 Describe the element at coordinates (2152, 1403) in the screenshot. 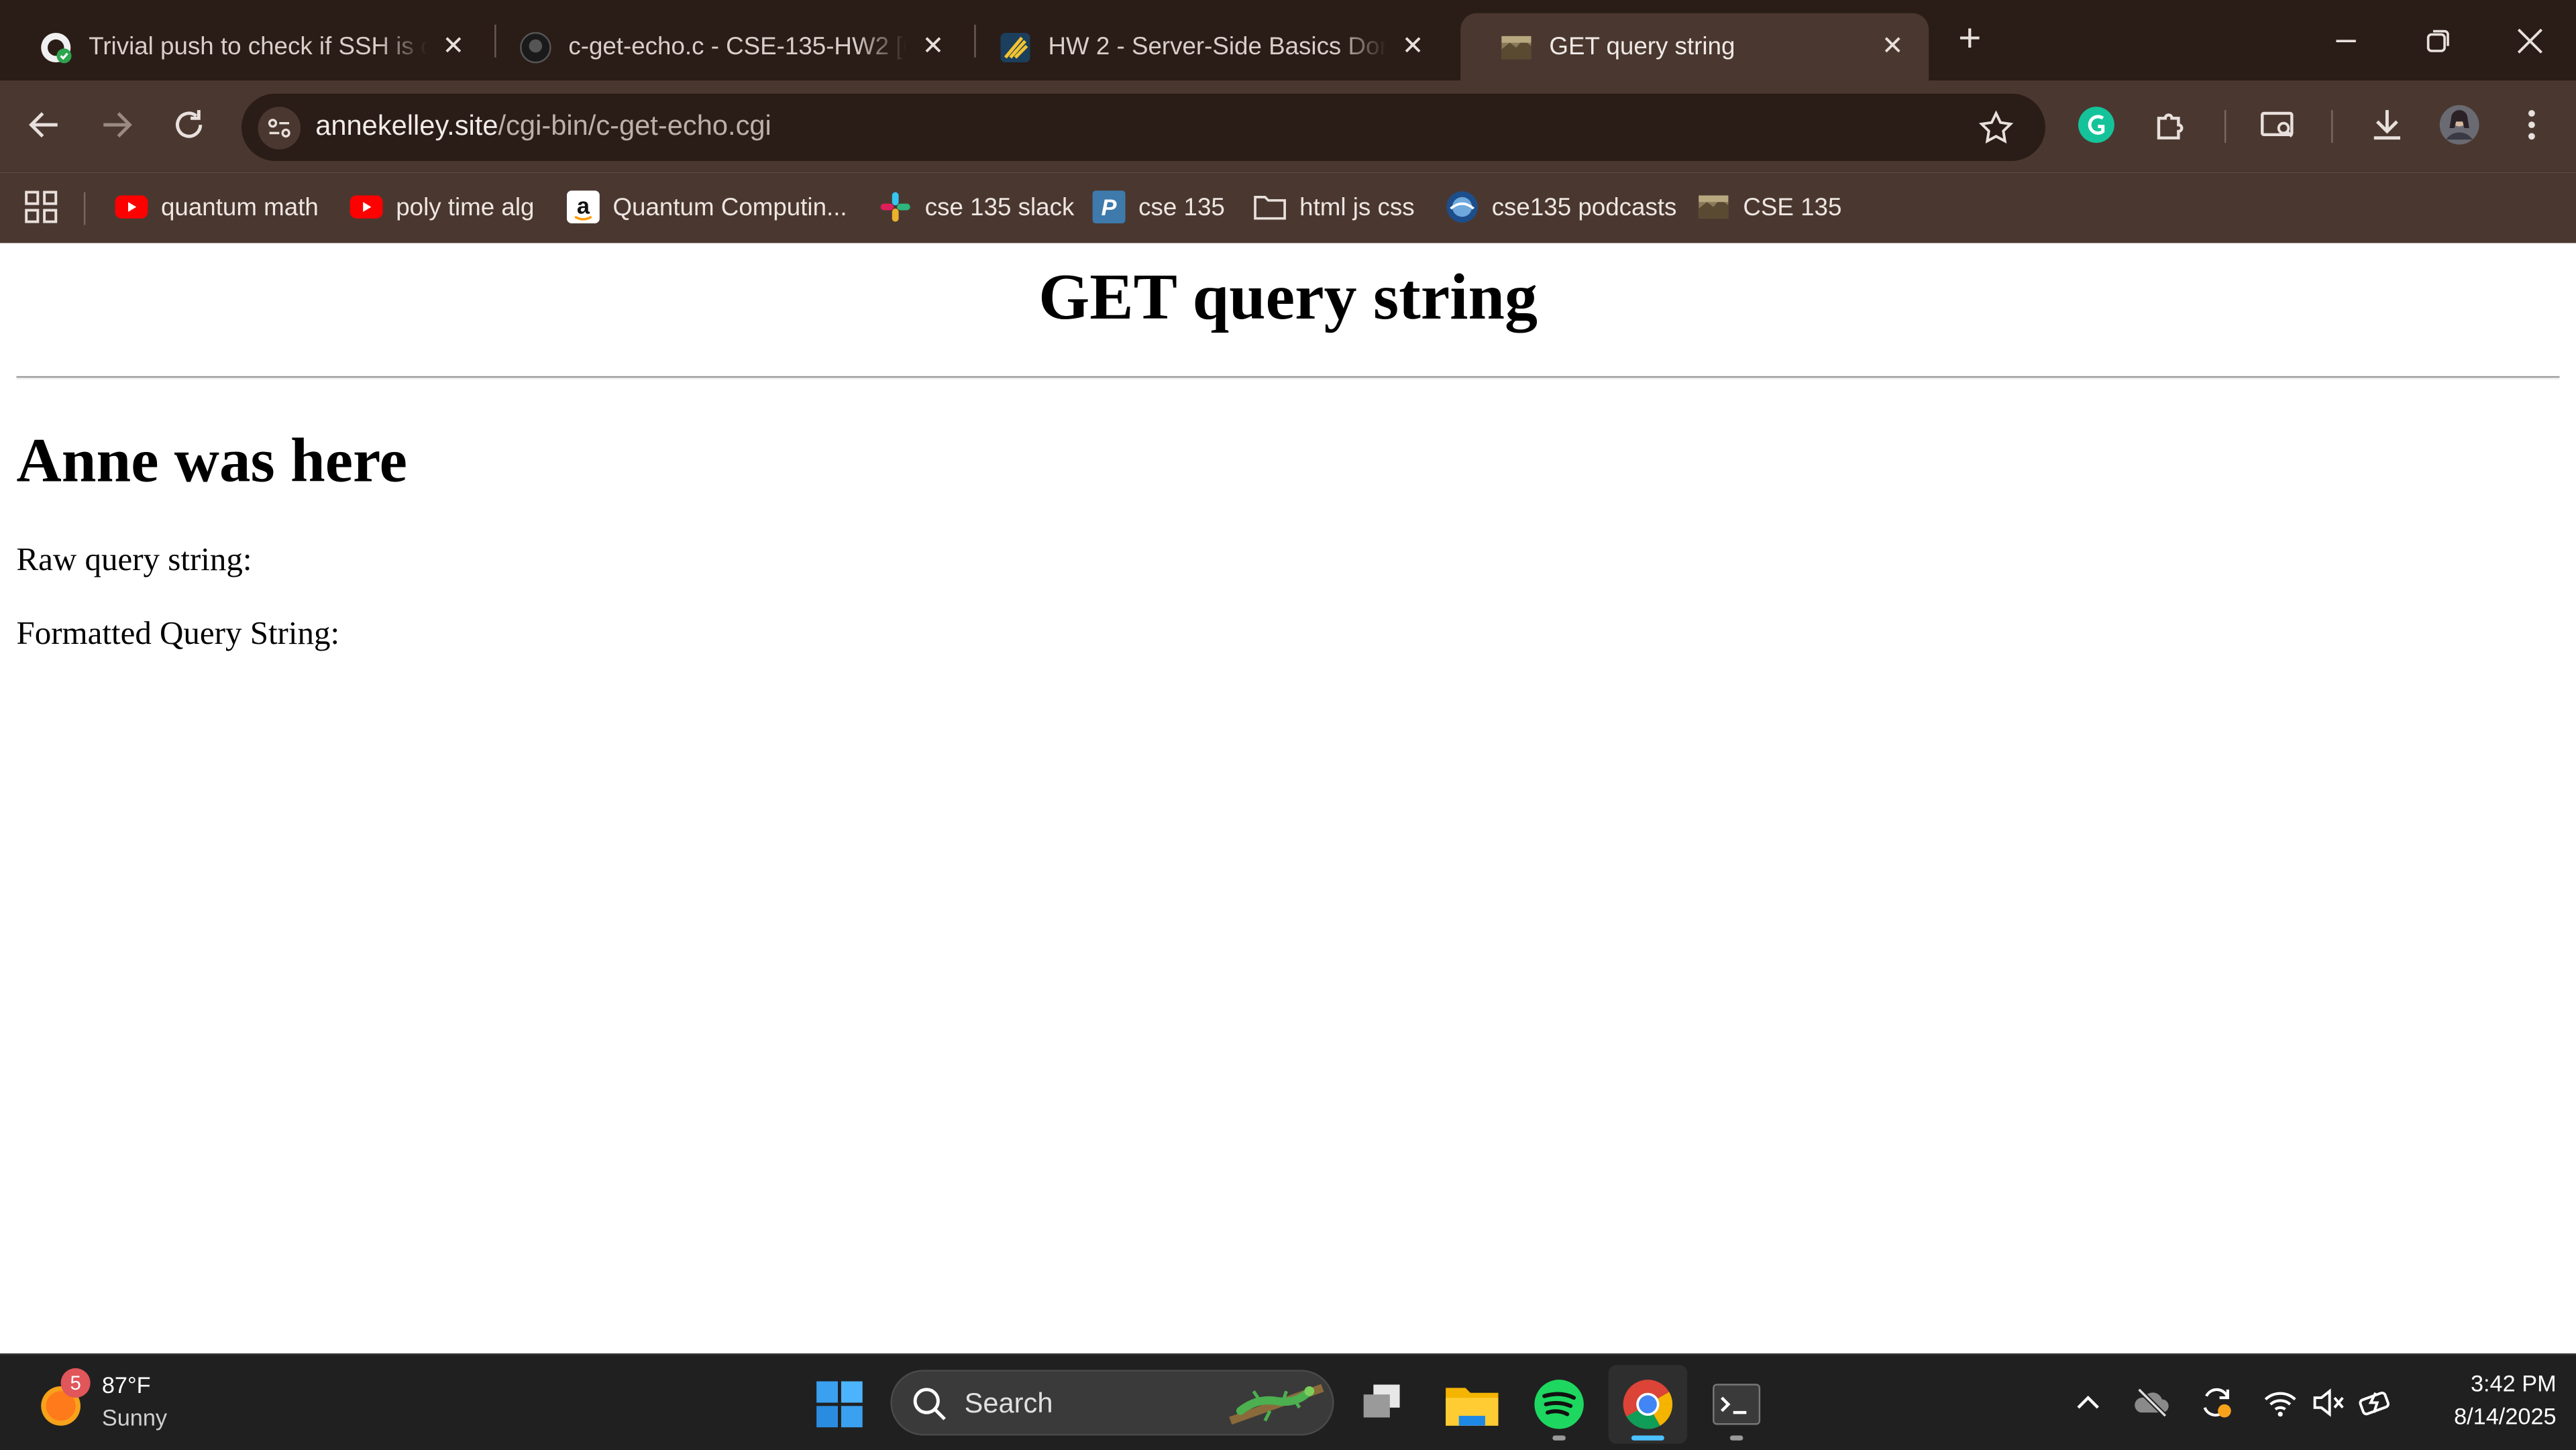

I see `onedrive-offline-icon` at that location.